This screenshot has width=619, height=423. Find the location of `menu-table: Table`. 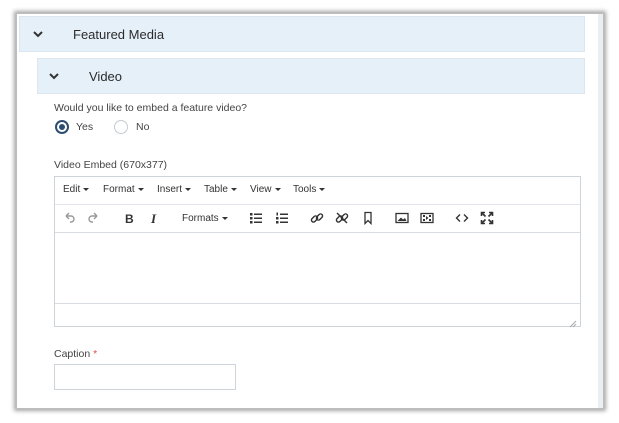

menu-table: Table is located at coordinates (220, 189).